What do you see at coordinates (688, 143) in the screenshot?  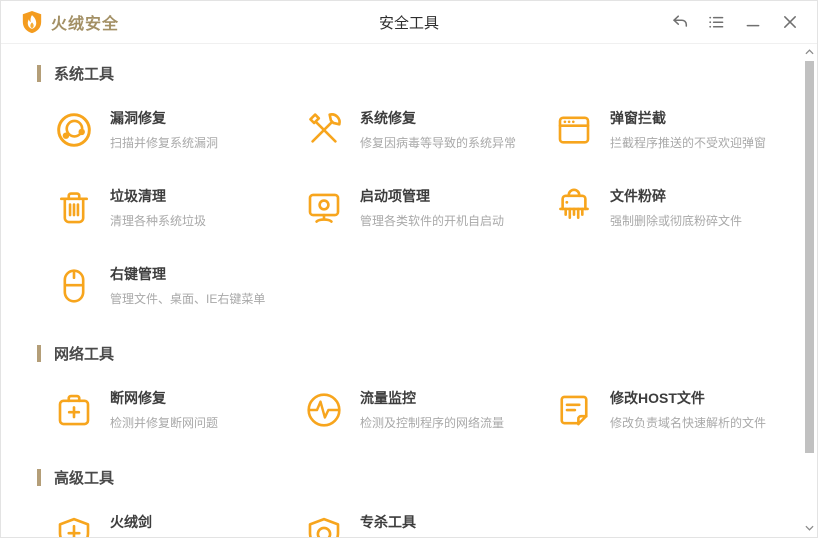 I see `tool-desc: 拦截程序推送的不受欢迎弹窗` at bounding box center [688, 143].